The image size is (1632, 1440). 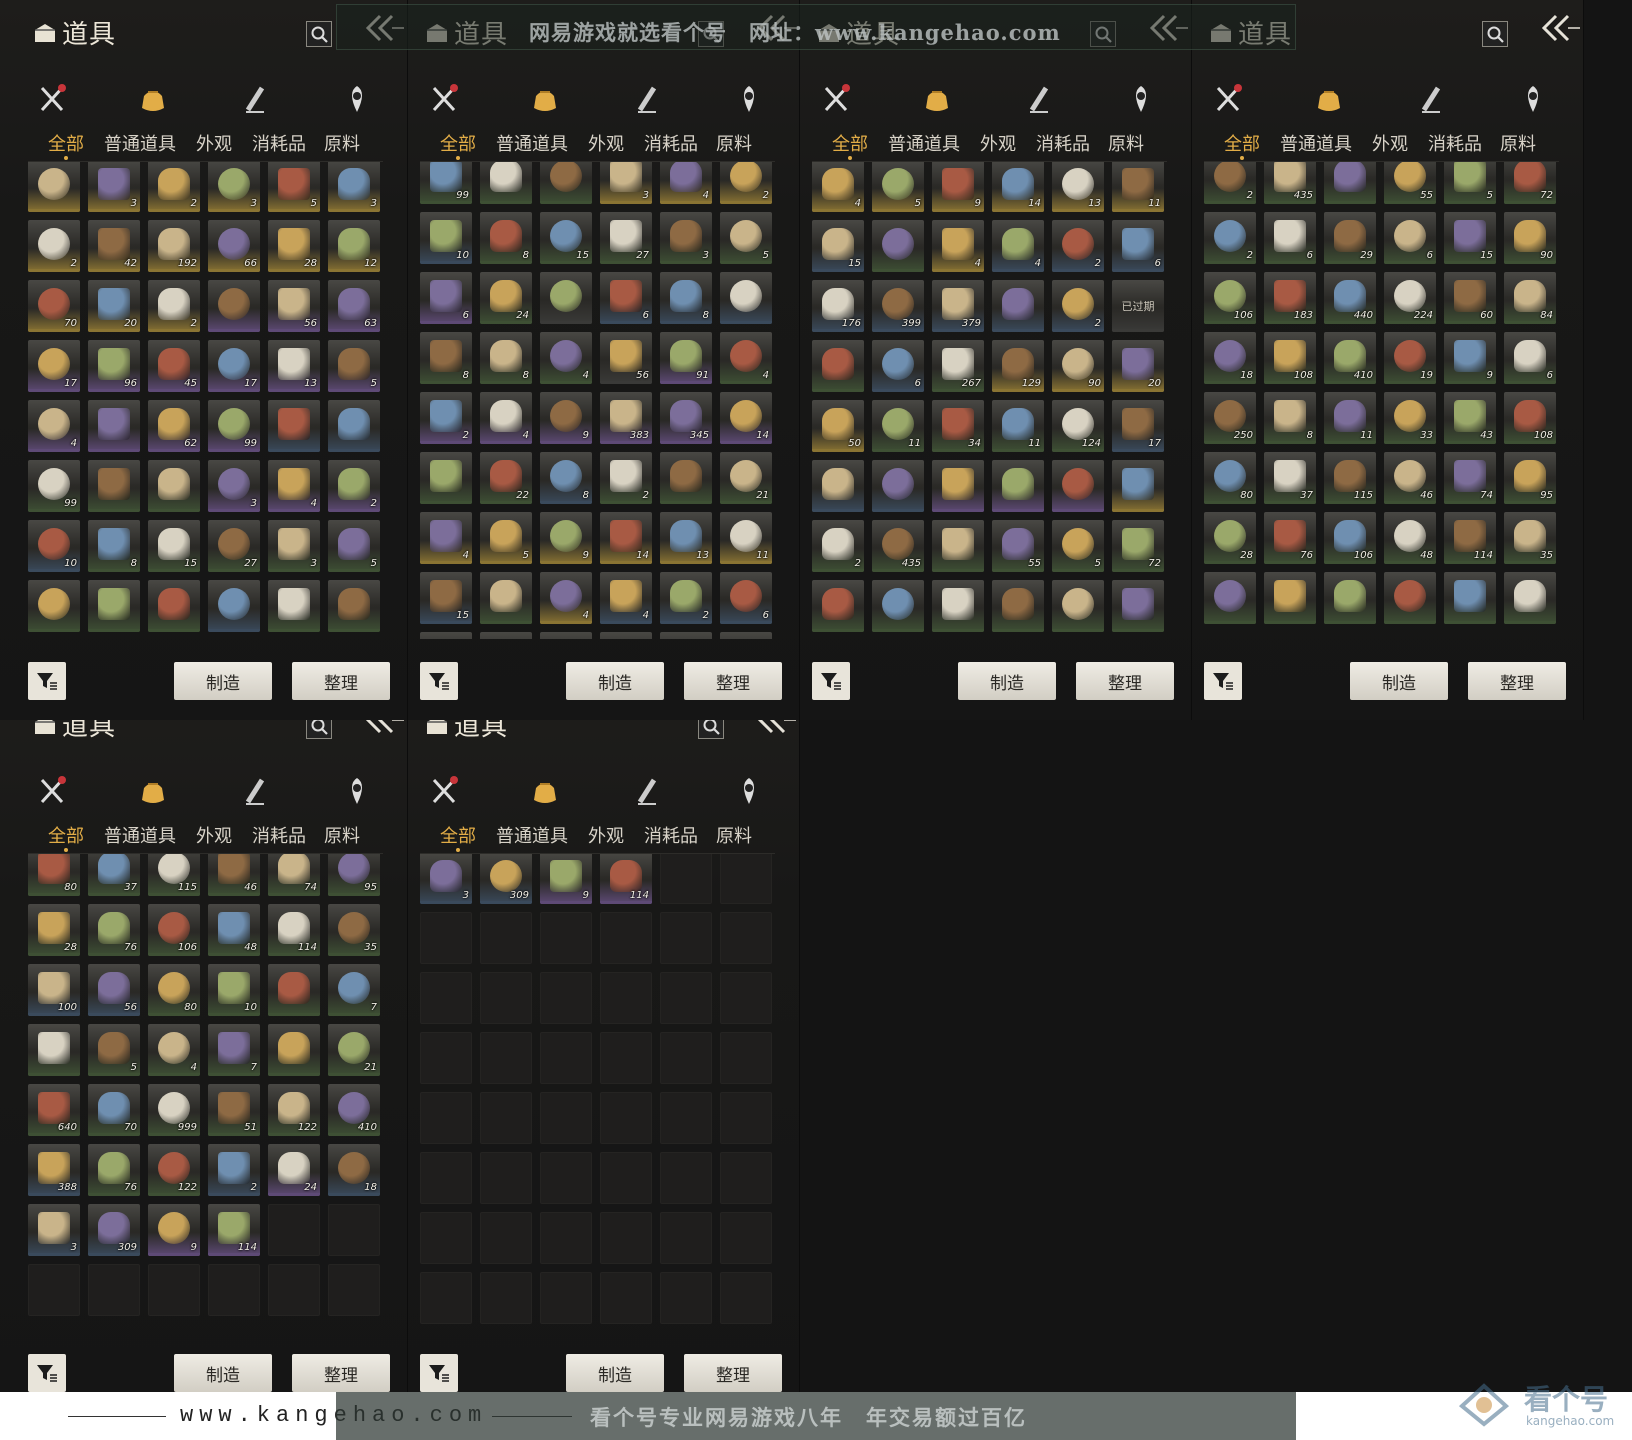 I want to click on item-slot: 13, so click(x=1078, y=187).